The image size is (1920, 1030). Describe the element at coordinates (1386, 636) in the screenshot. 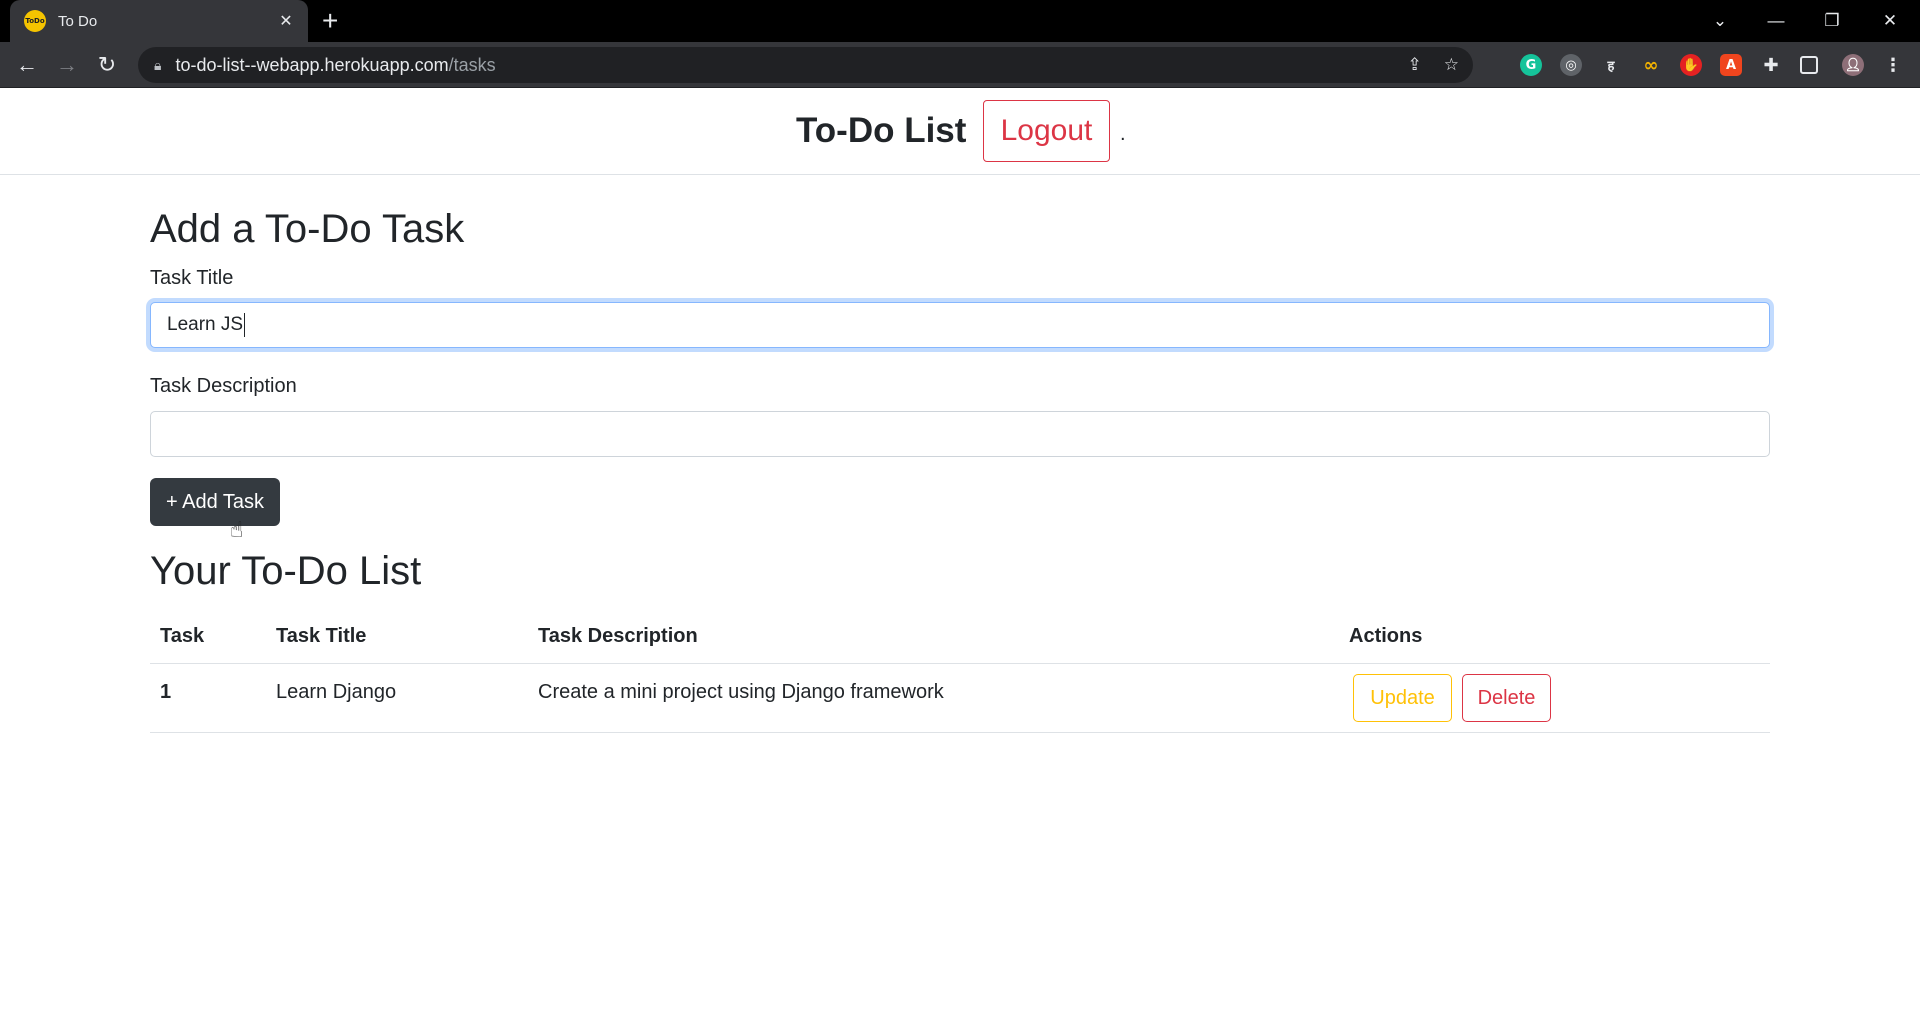

I see `column-header-actions: Actions` at that location.